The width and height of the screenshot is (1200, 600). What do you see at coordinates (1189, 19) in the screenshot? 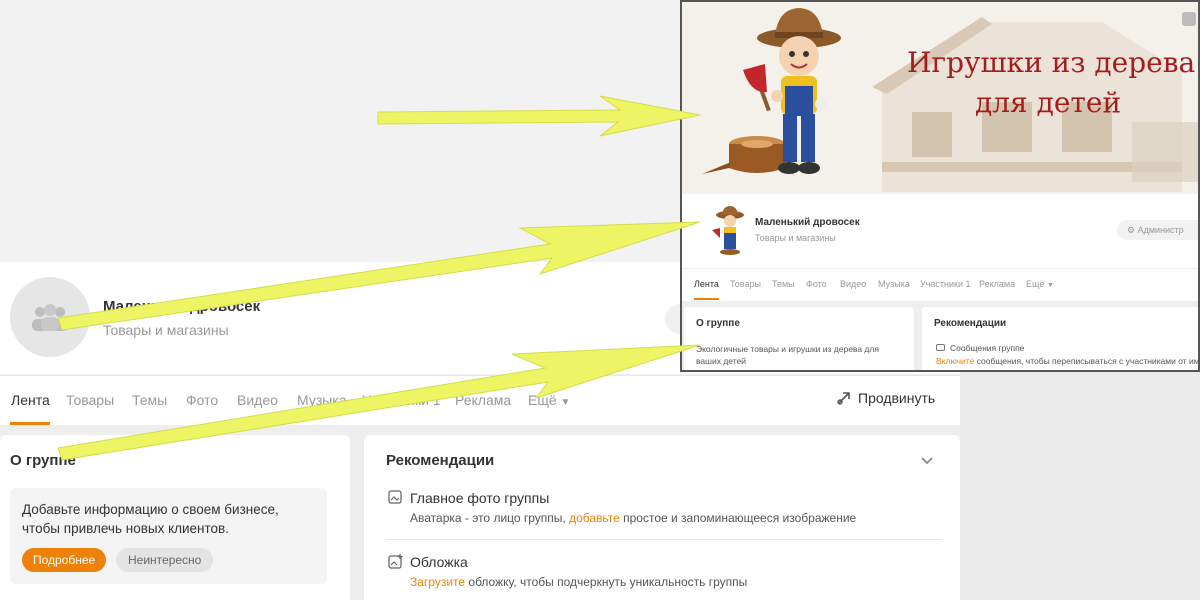
I see `edit-cover-icon` at bounding box center [1189, 19].